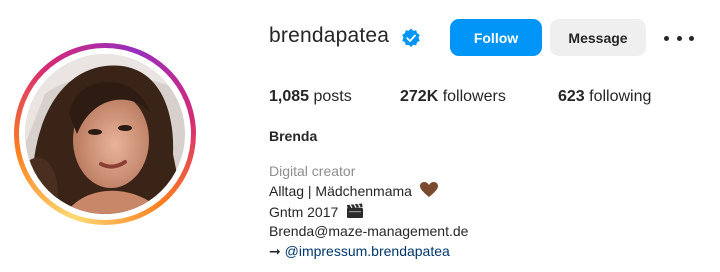 The height and width of the screenshot is (272, 720). What do you see at coordinates (411, 37) in the screenshot?
I see `verified-badge-icon` at bounding box center [411, 37].